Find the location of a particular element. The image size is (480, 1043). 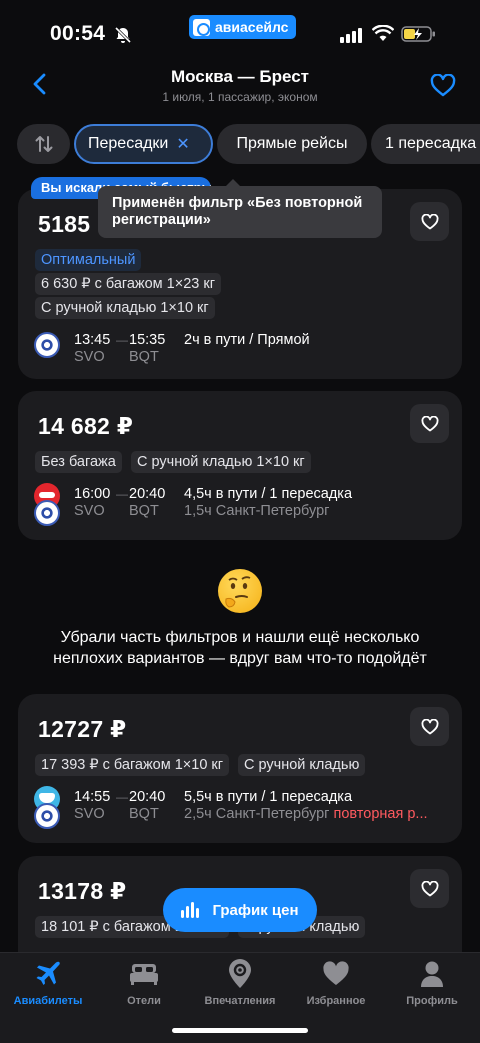

home-indicator is located at coordinates (240, 1030).